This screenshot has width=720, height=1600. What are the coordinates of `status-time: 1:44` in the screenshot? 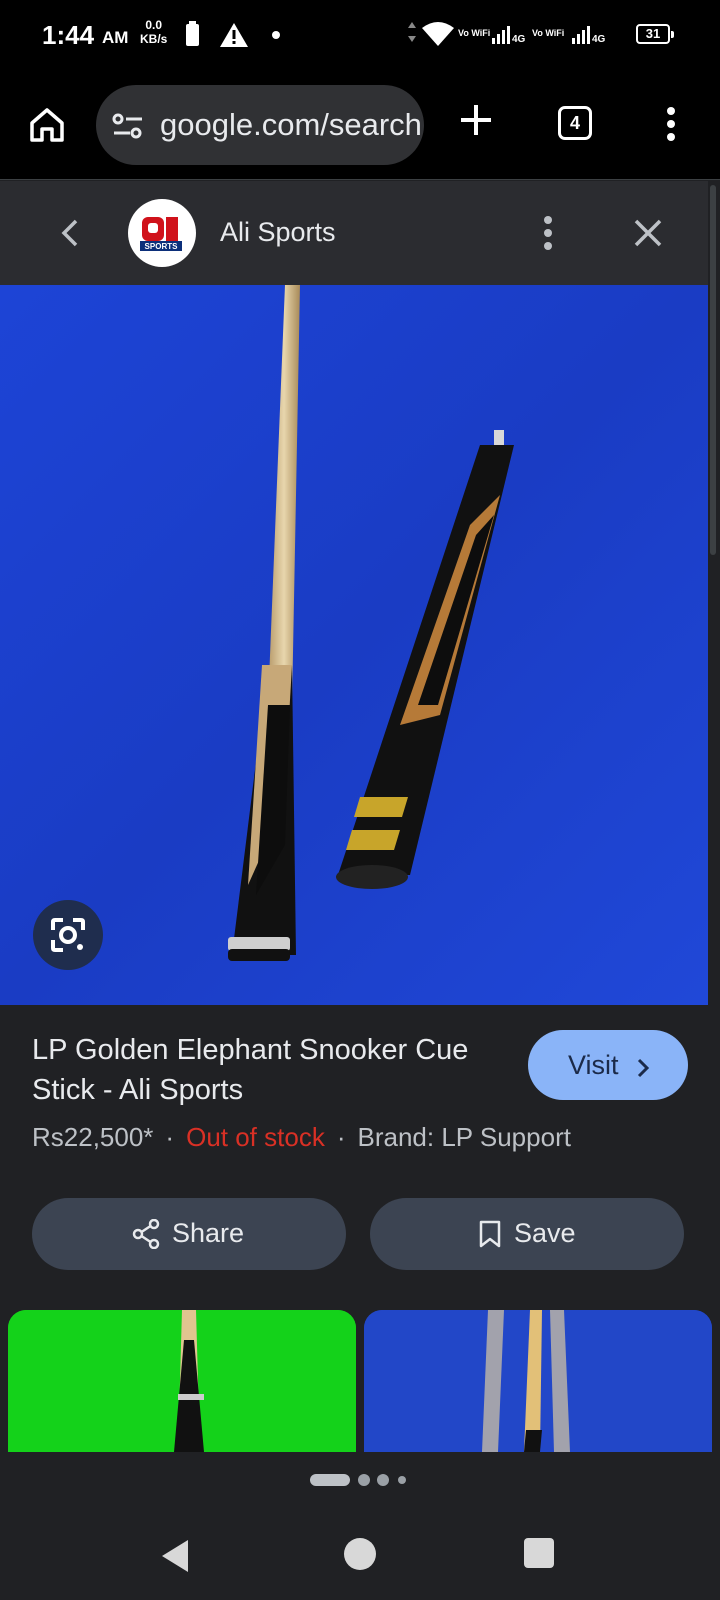 It's located at (68, 35).